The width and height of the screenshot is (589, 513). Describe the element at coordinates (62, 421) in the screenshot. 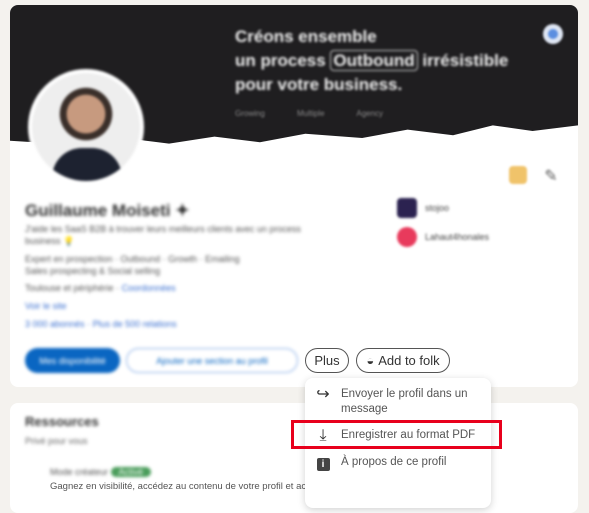

I see `resources-title: Ressources` at that location.